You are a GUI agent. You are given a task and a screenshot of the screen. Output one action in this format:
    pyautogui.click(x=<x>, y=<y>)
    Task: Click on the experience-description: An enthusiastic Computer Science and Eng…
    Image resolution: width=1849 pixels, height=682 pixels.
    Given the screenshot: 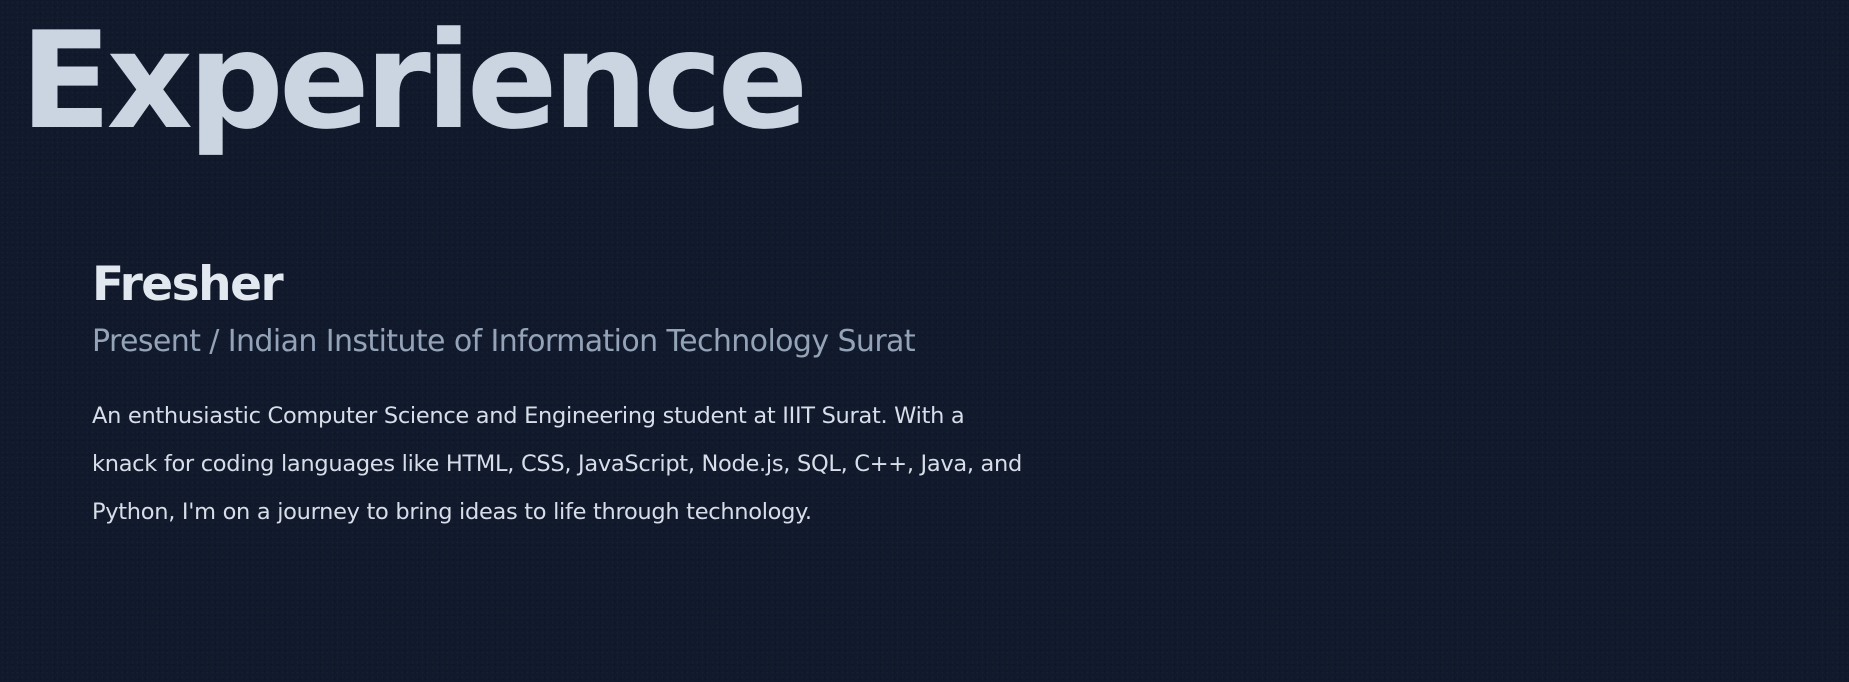 What is the action you would take?
    pyautogui.click(x=557, y=464)
    